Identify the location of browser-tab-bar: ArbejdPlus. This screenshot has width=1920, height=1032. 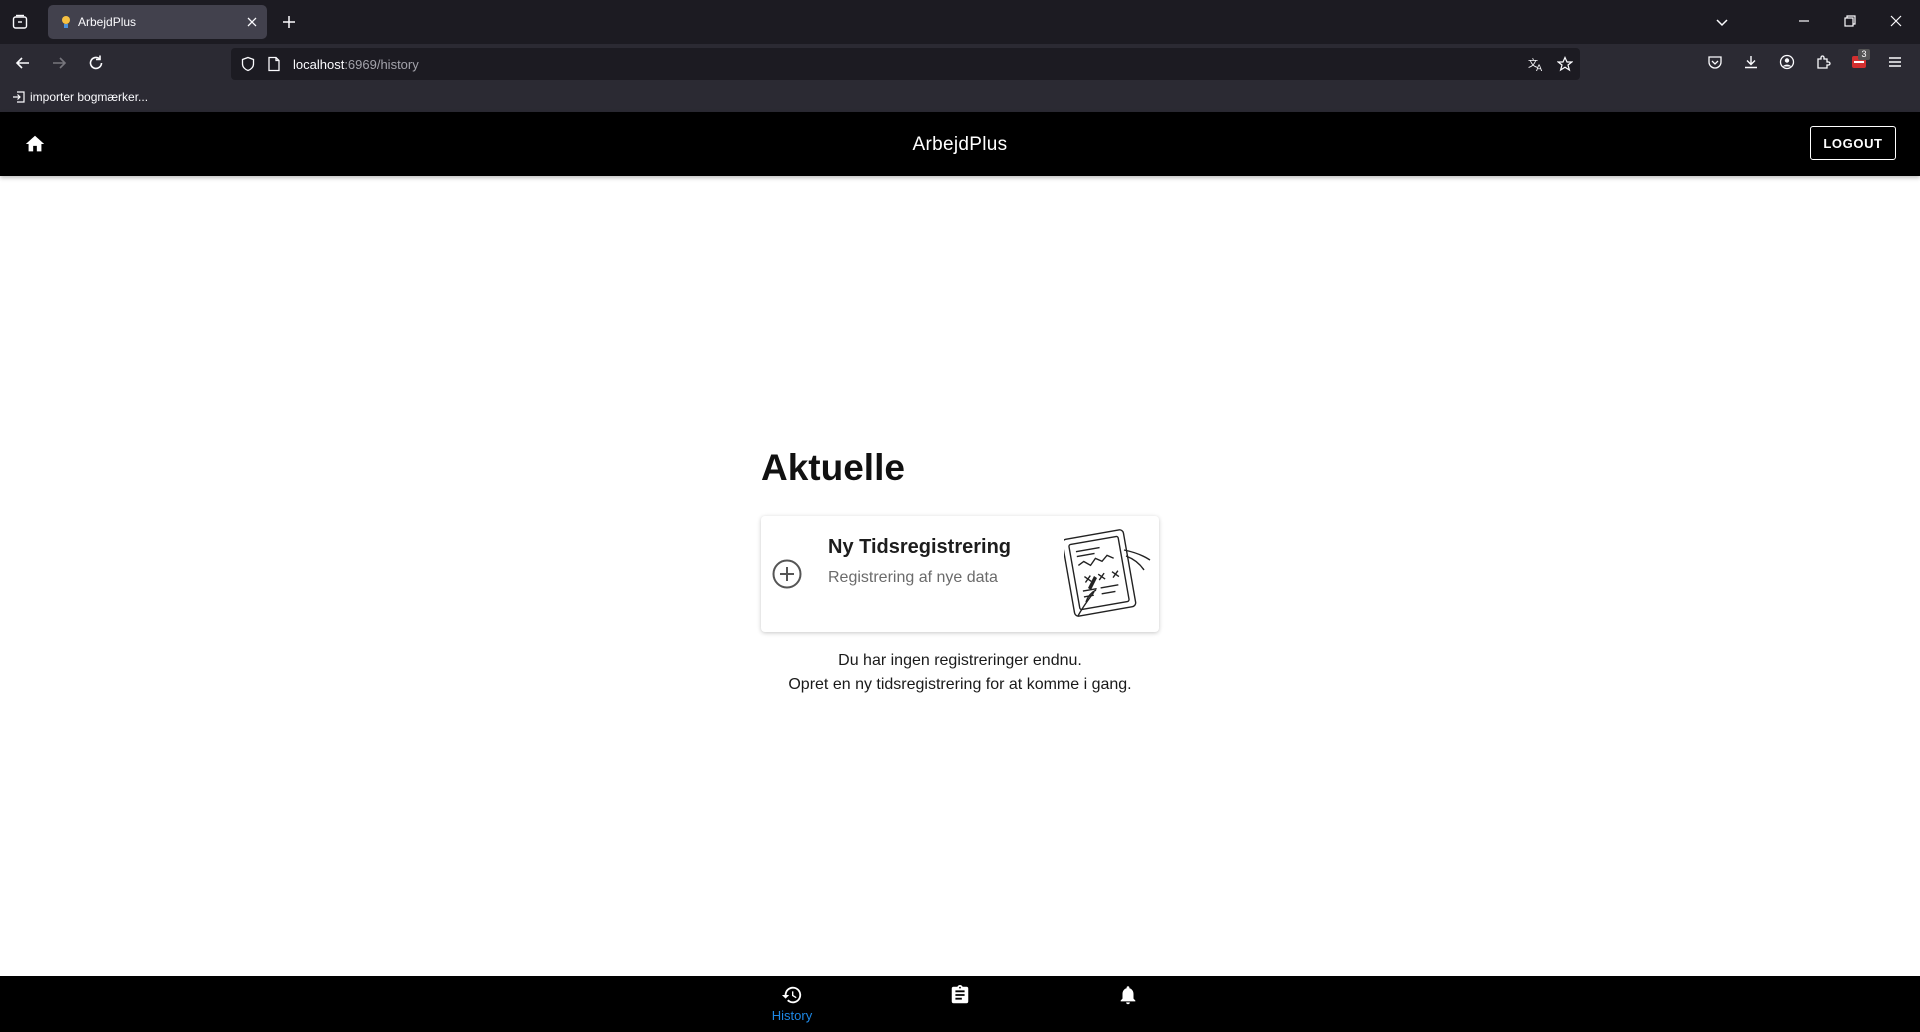
(960, 22).